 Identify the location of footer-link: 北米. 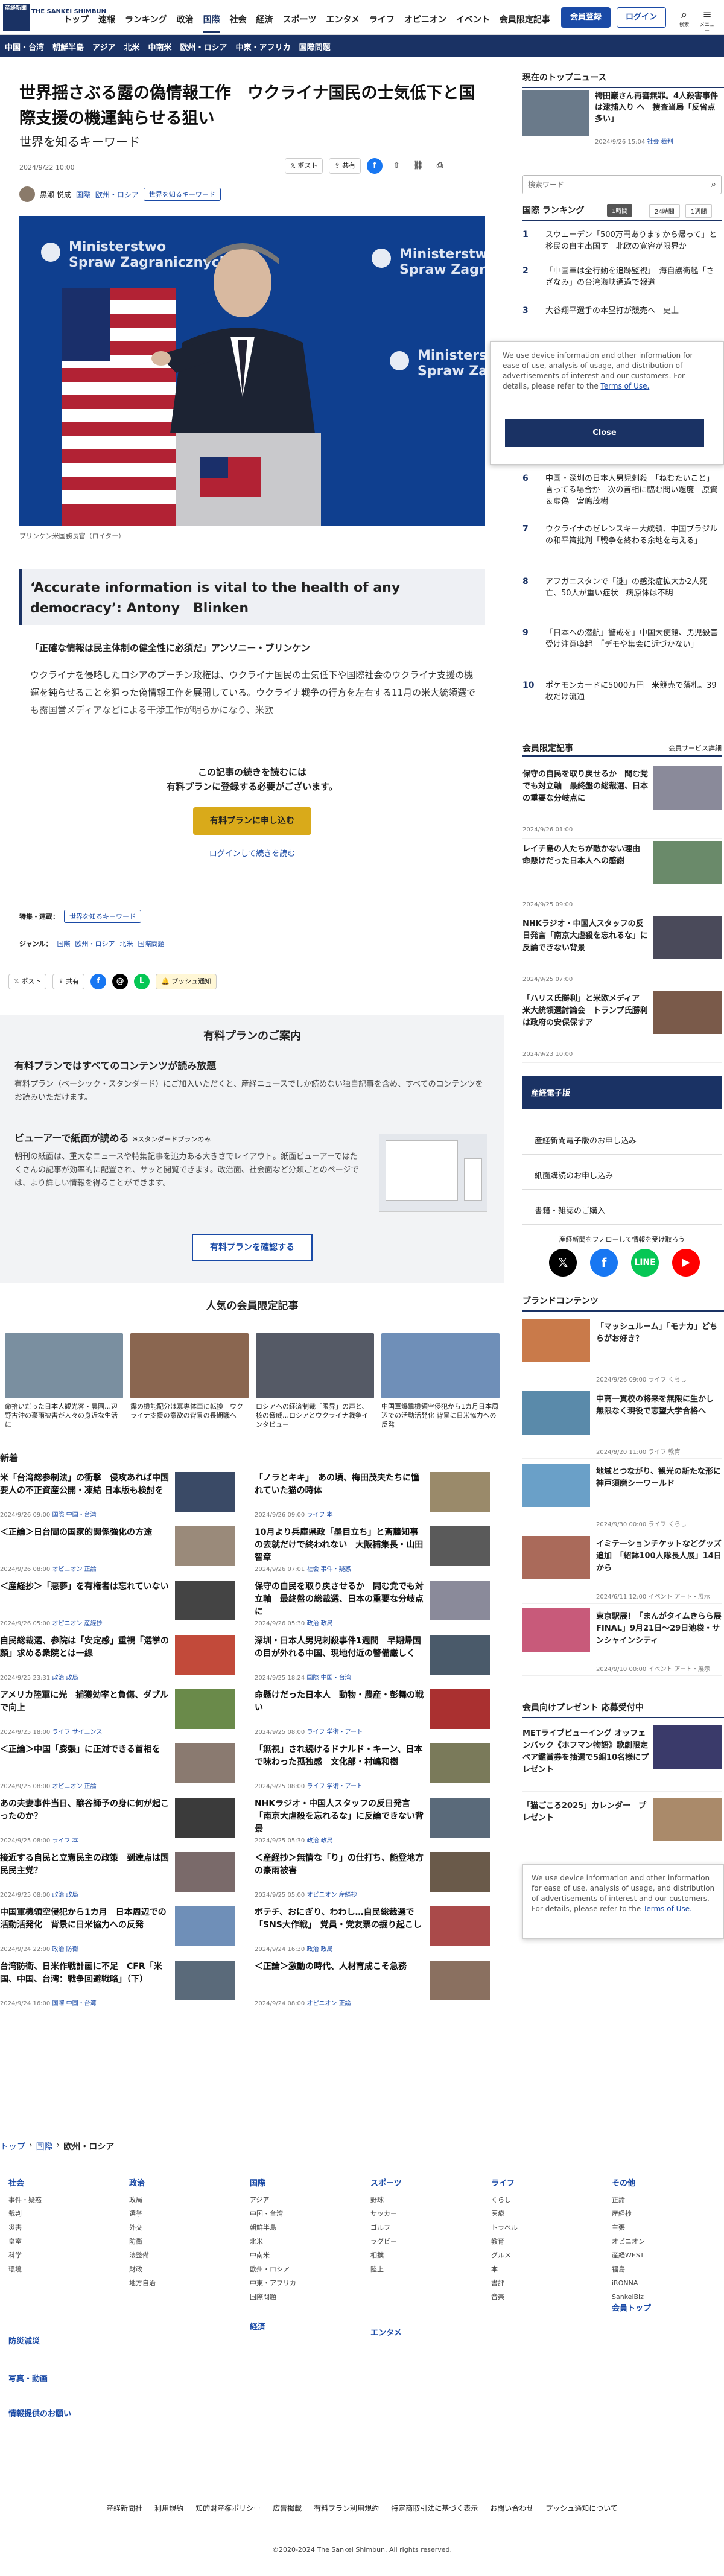
(273, 2241).